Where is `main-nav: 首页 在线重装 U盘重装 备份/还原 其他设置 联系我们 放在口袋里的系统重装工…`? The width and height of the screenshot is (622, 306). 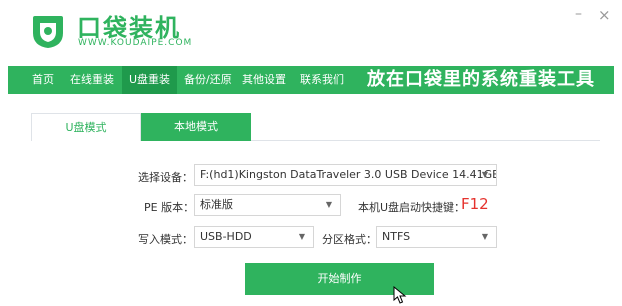
main-nav: 首页 在线重装 U盘重装 备份/还原 其他设置 联系我们 放在口袋里的系统重装工… is located at coordinates (311, 80).